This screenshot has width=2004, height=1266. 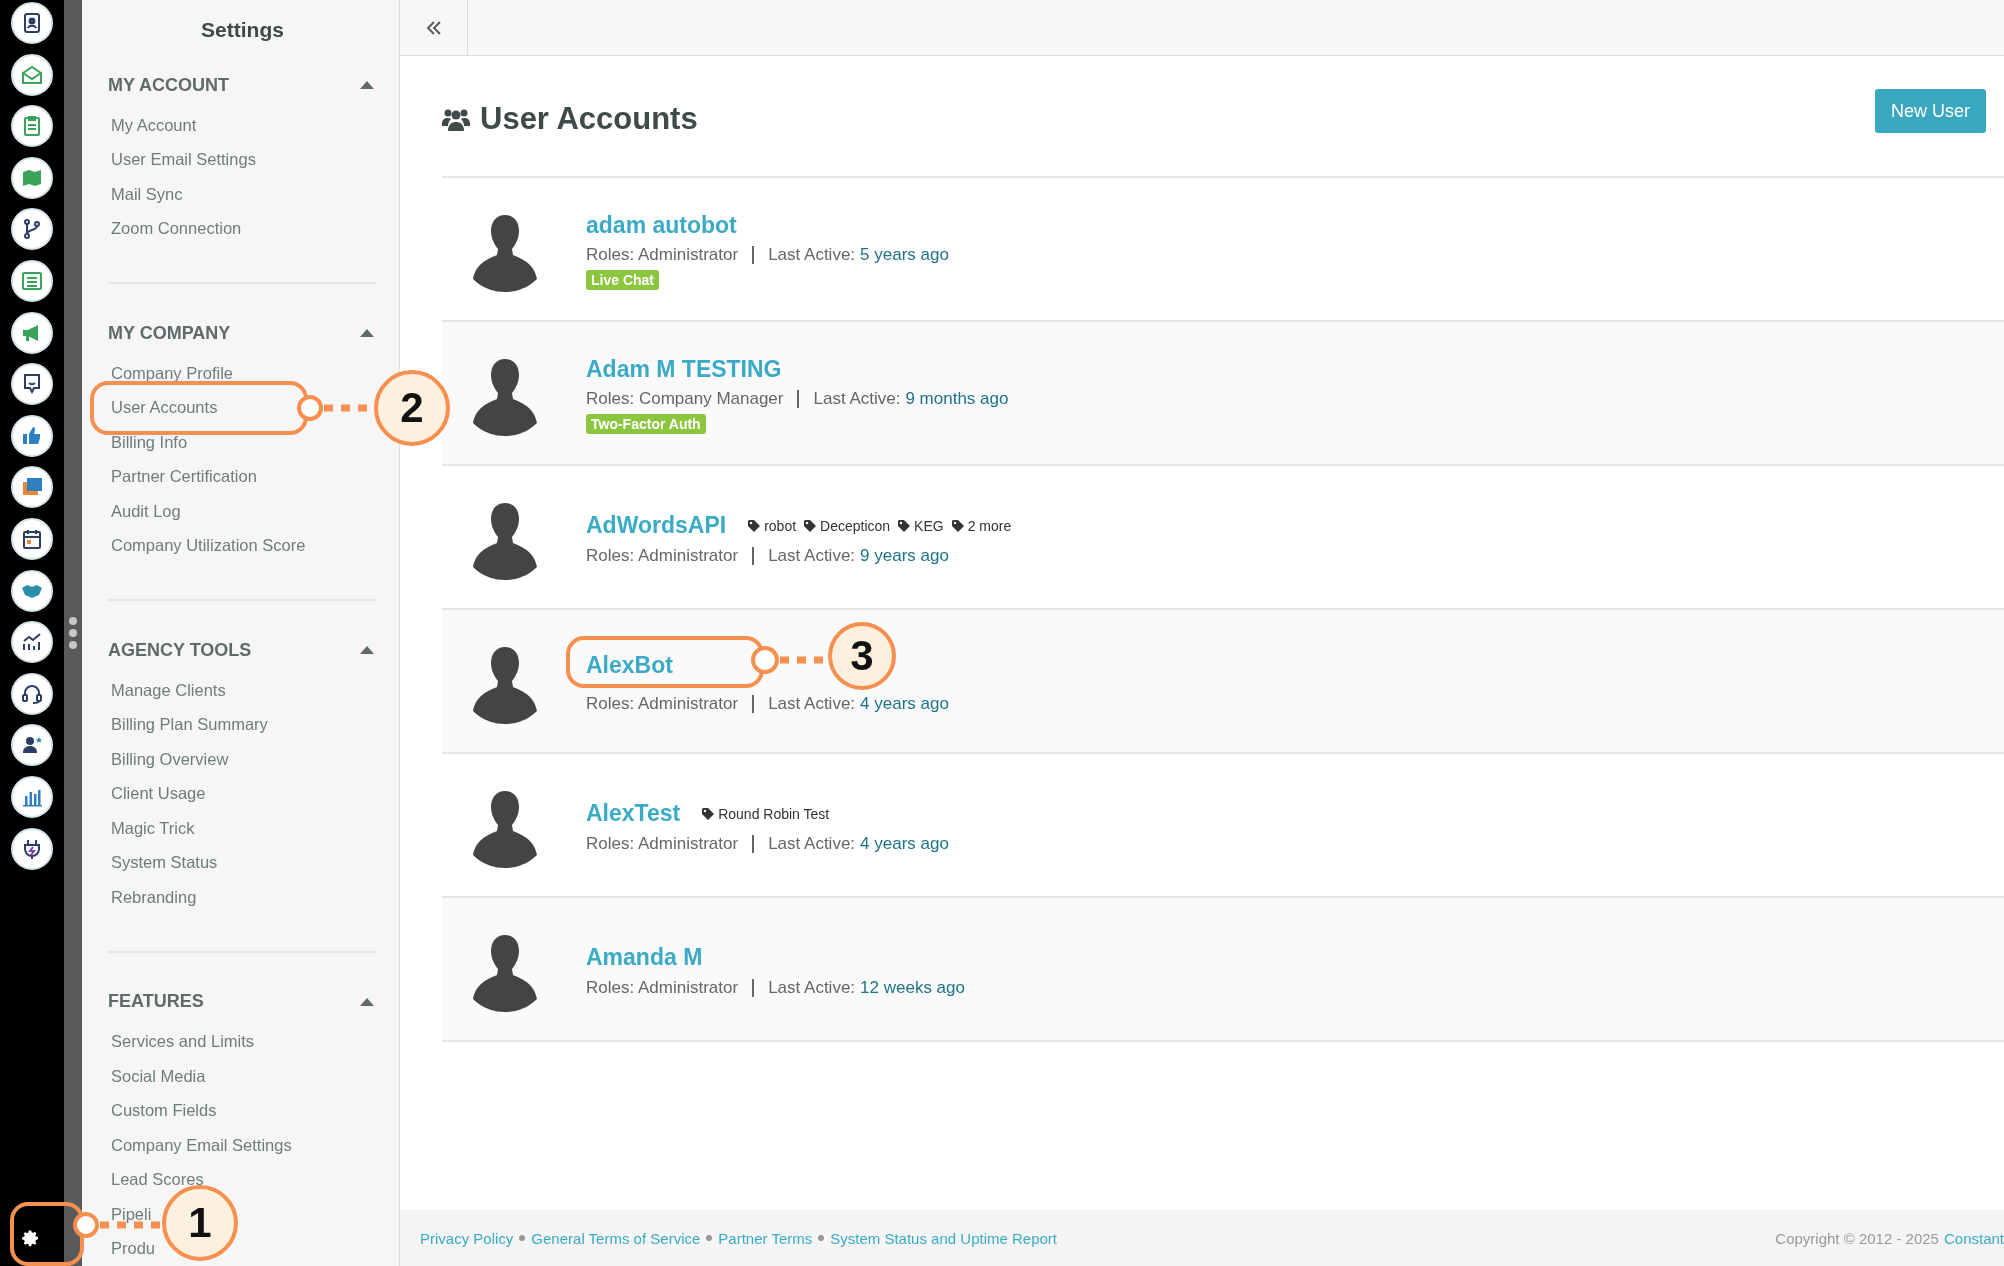 I want to click on tag-label: KEG, so click(x=929, y=525).